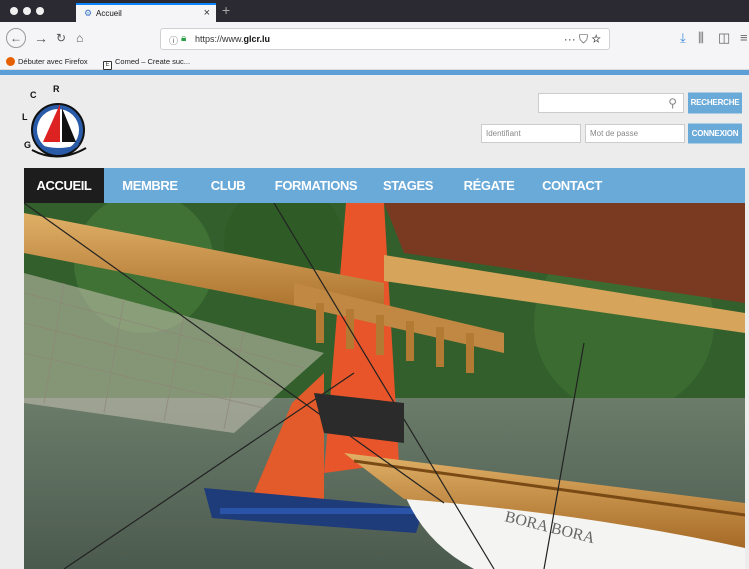 The height and width of the screenshot is (569, 749). Describe the element at coordinates (611, 103) in the screenshot. I see `search-input: ⚲` at that location.